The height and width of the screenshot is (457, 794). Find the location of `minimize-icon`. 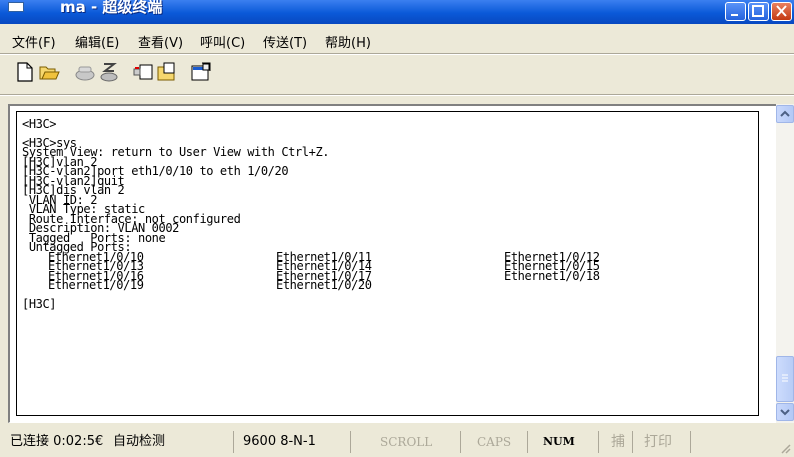

minimize-icon is located at coordinates (734, 15).